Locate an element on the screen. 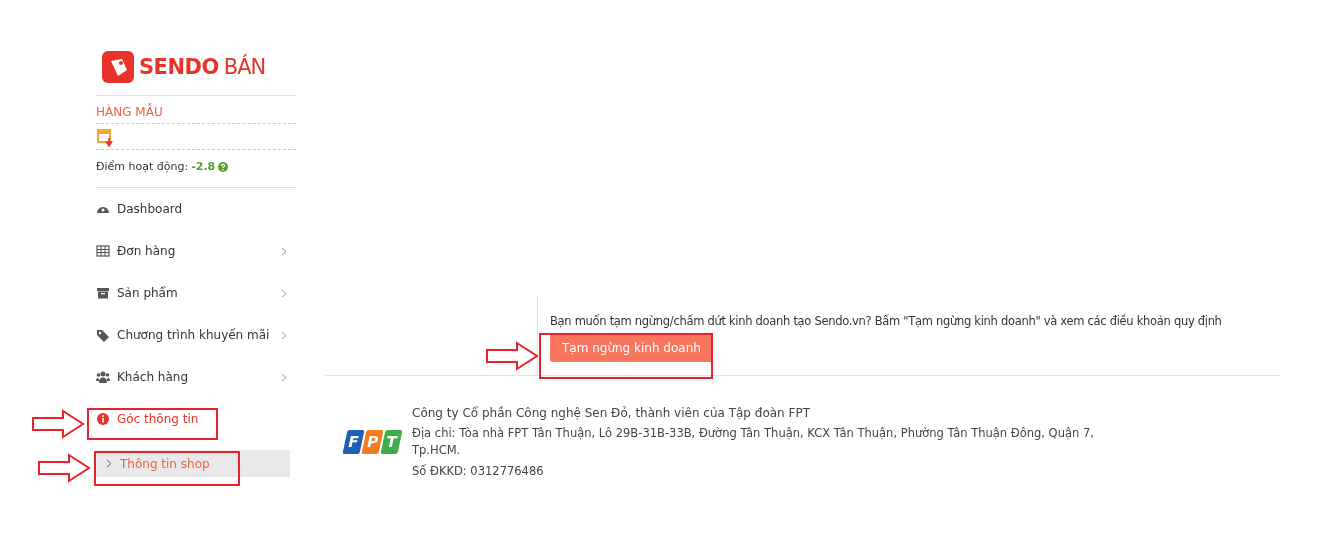  company-address: Địa chỉ: Tòa nhà FPT Tân Thuận, Lô 29B-31B-33B, Đường Tân Thuận, KCX Tân Thuận, Phường Tân Thuận Đông, Quận 7, Tp.HCM. is located at coordinates (753, 442).